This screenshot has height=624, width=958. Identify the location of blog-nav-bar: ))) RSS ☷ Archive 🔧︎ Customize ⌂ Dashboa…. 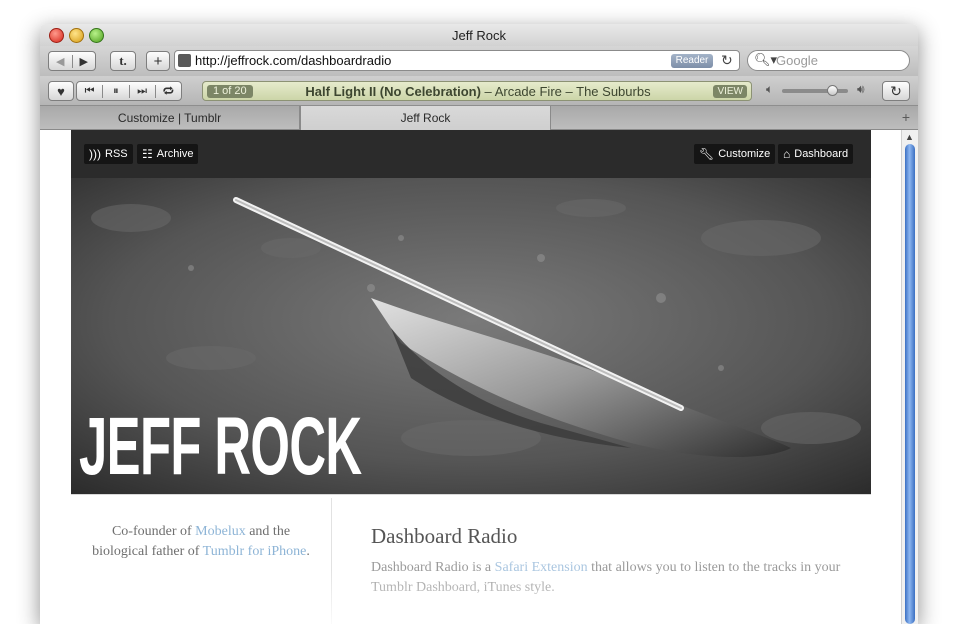
(471, 154).